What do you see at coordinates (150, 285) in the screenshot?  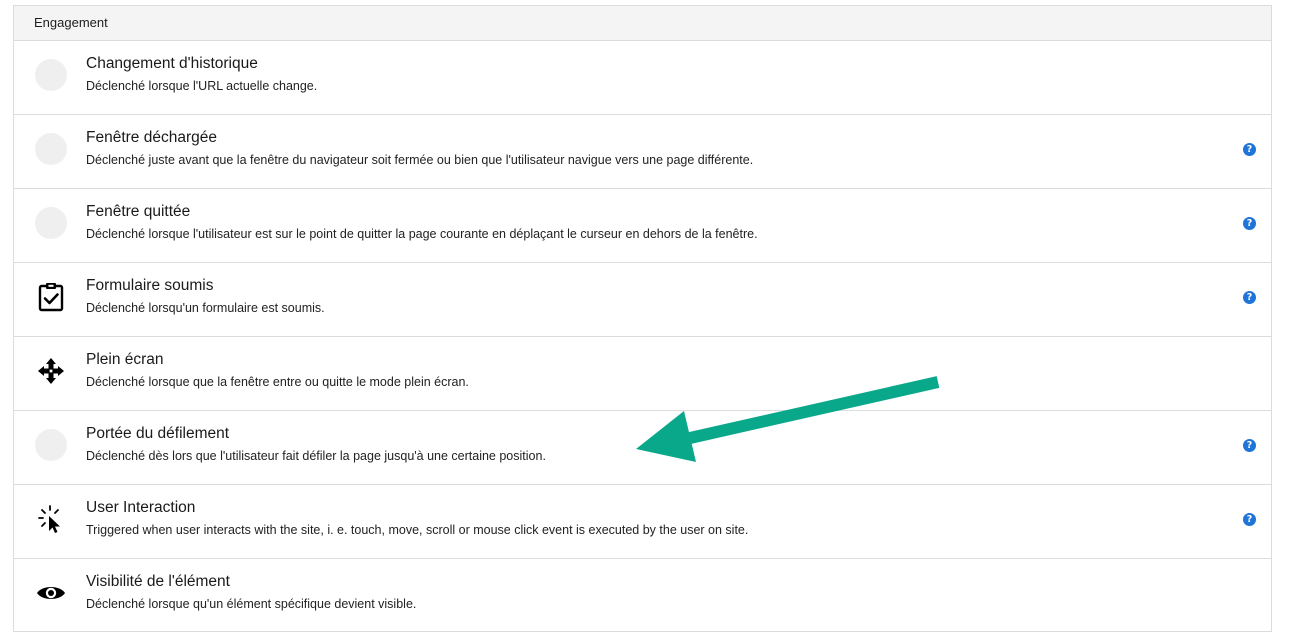 I see `trigger-title: Formulaire soumis` at bounding box center [150, 285].